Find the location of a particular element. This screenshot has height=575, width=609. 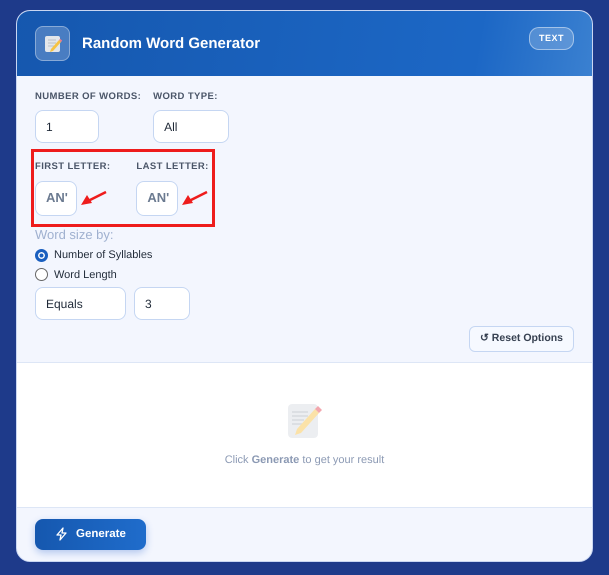

lightning-icon is located at coordinates (61, 534).